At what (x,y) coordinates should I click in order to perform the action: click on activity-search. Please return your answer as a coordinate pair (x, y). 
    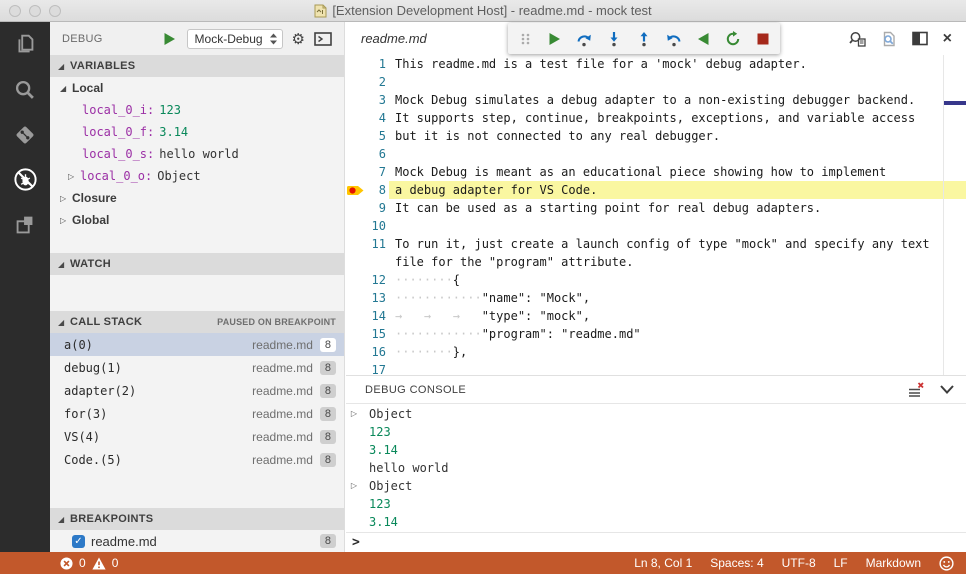
    Looking at the image, I should click on (25, 89).